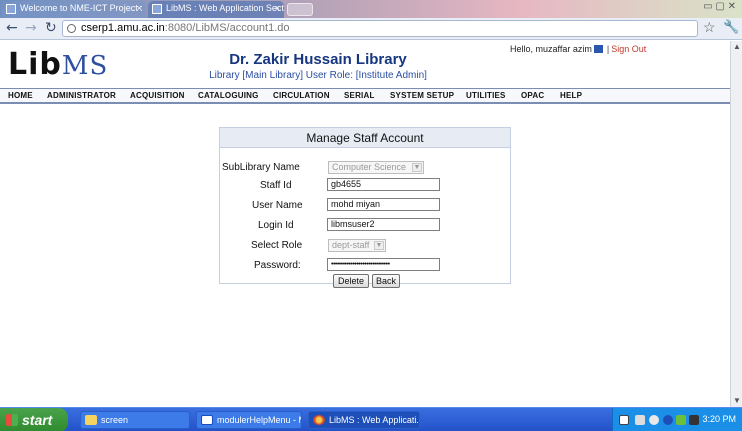 The width and height of the screenshot is (742, 431). I want to click on greeting-text: Hello, muzaffar azim, so click(551, 49).